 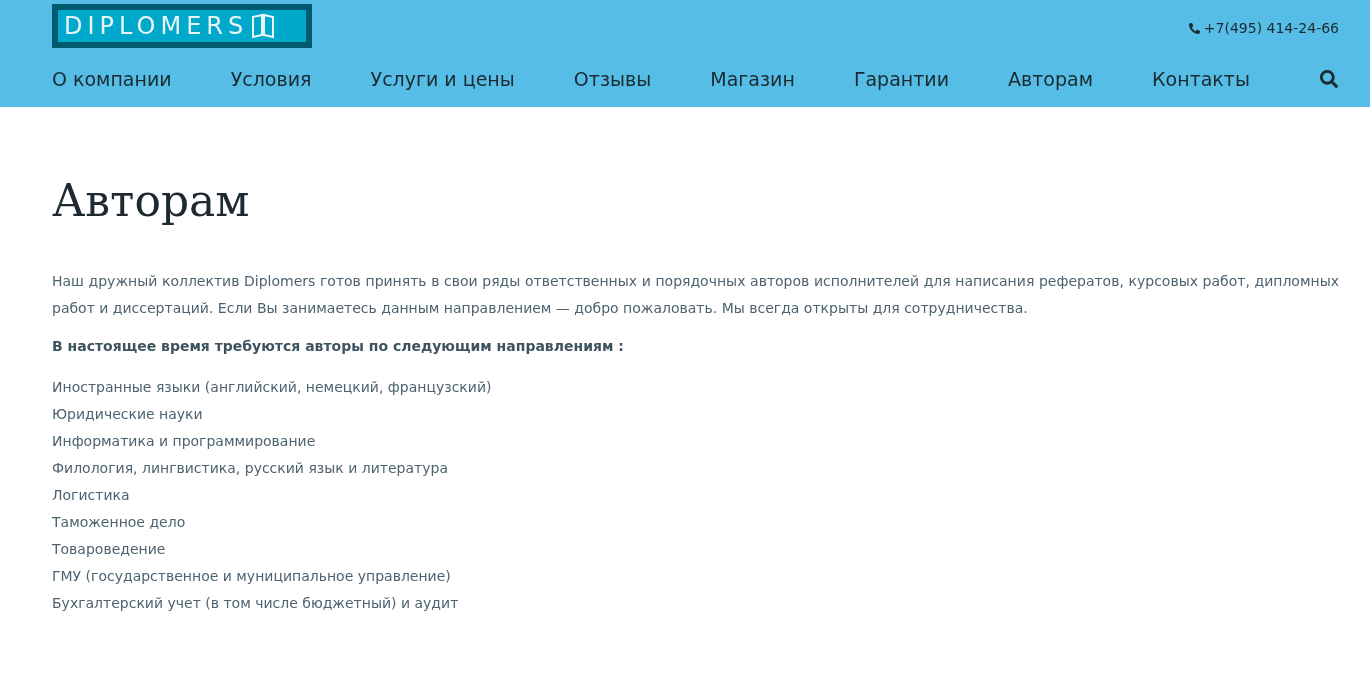 I want to click on phone-icon, so click(x=1194, y=28).